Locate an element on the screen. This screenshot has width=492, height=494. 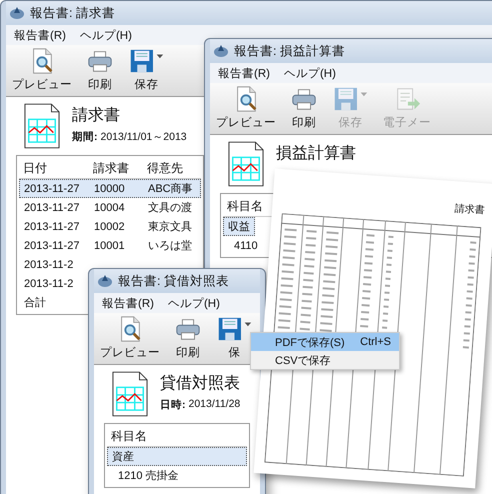
table-cell-text: 10000 is located at coordinates (109, 188).